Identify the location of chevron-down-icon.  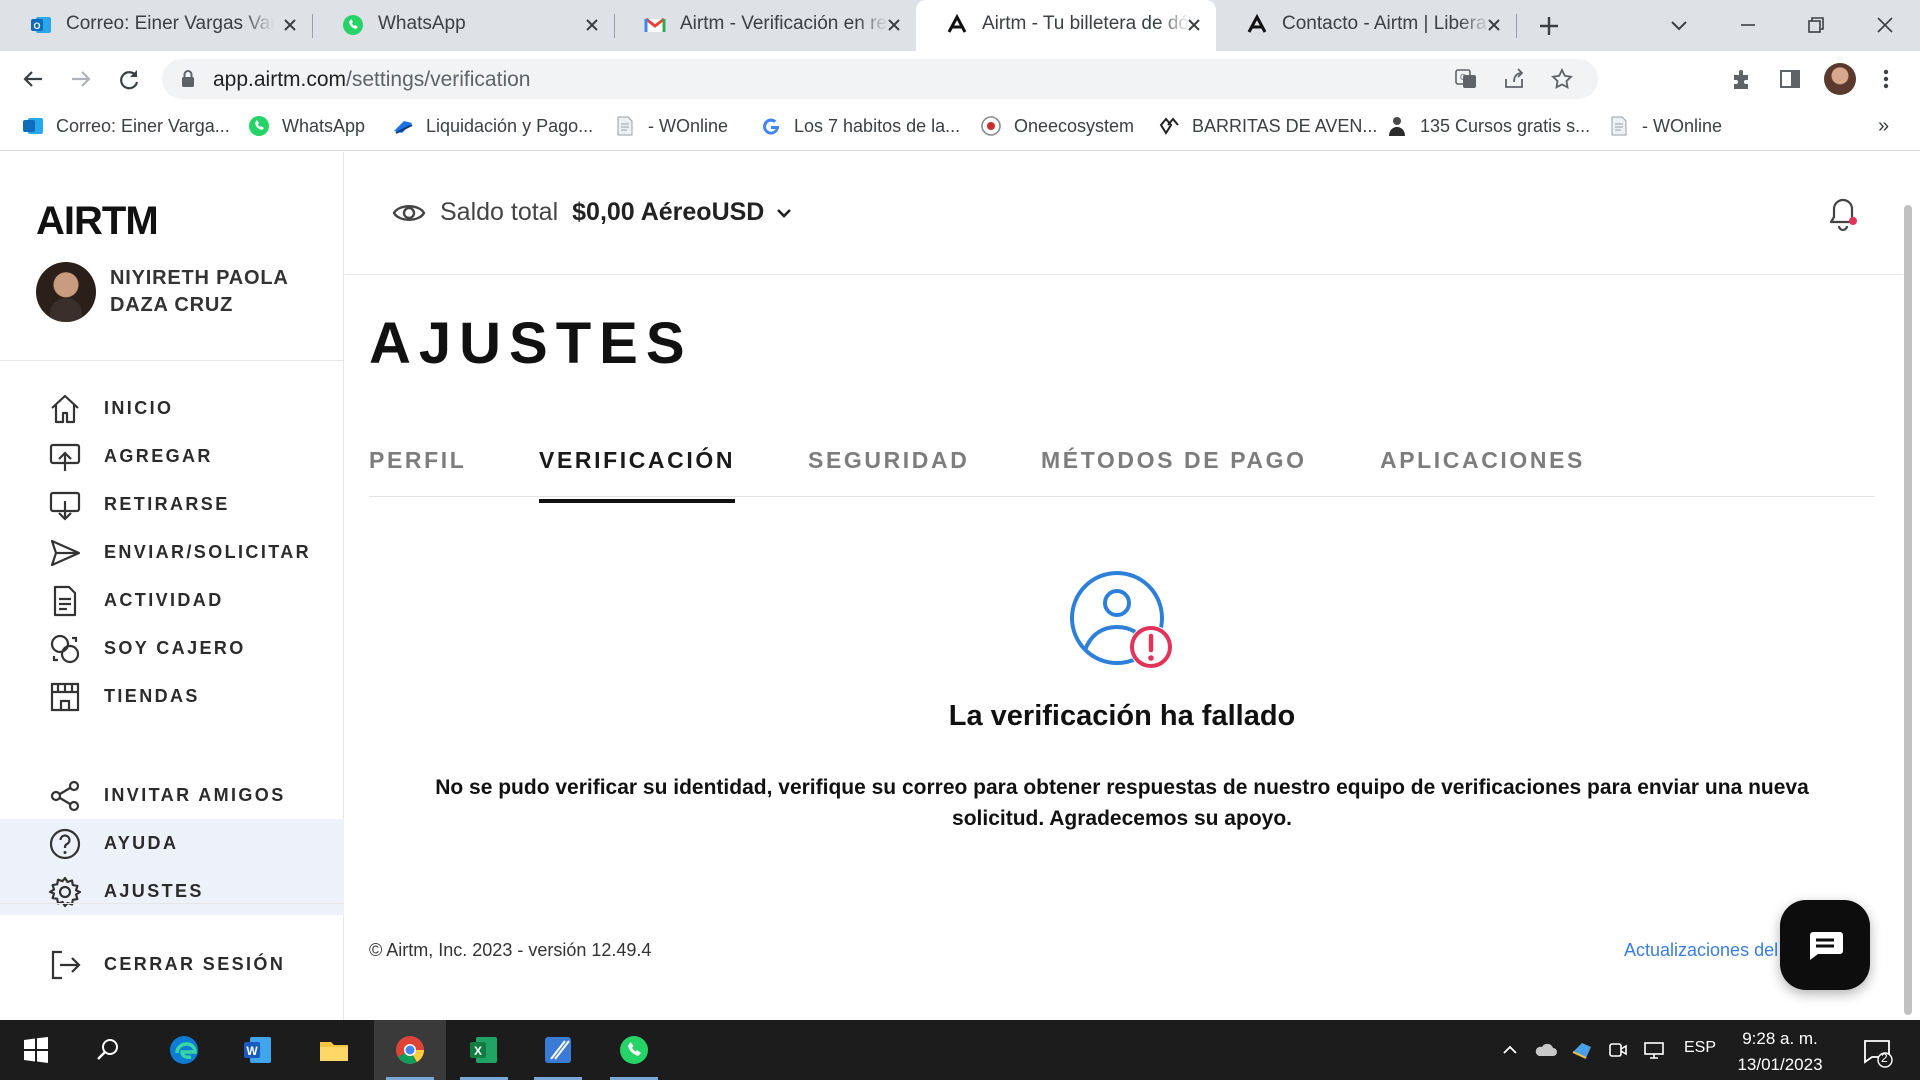
(784, 213).